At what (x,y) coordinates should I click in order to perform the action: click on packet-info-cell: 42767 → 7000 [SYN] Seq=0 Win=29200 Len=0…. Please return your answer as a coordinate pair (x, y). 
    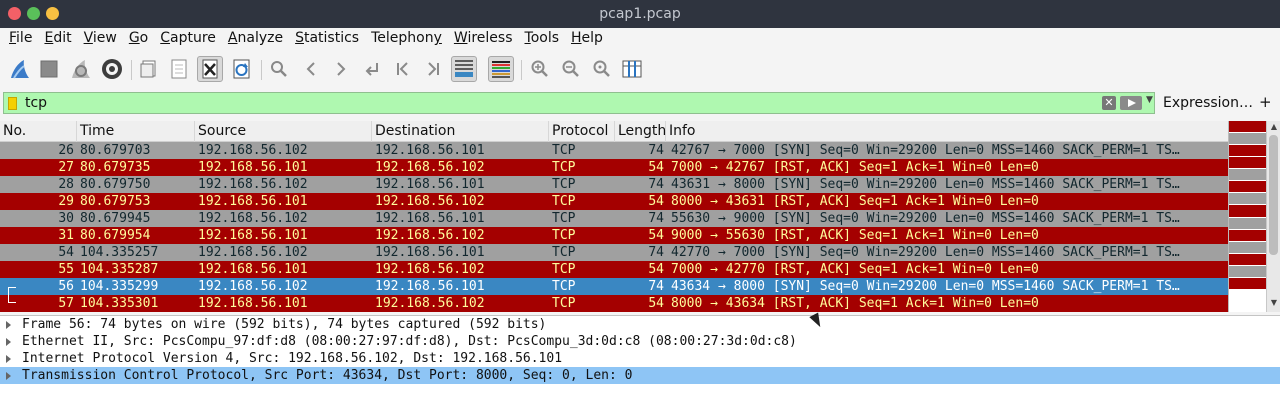
    Looking at the image, I should click on (925, 150).